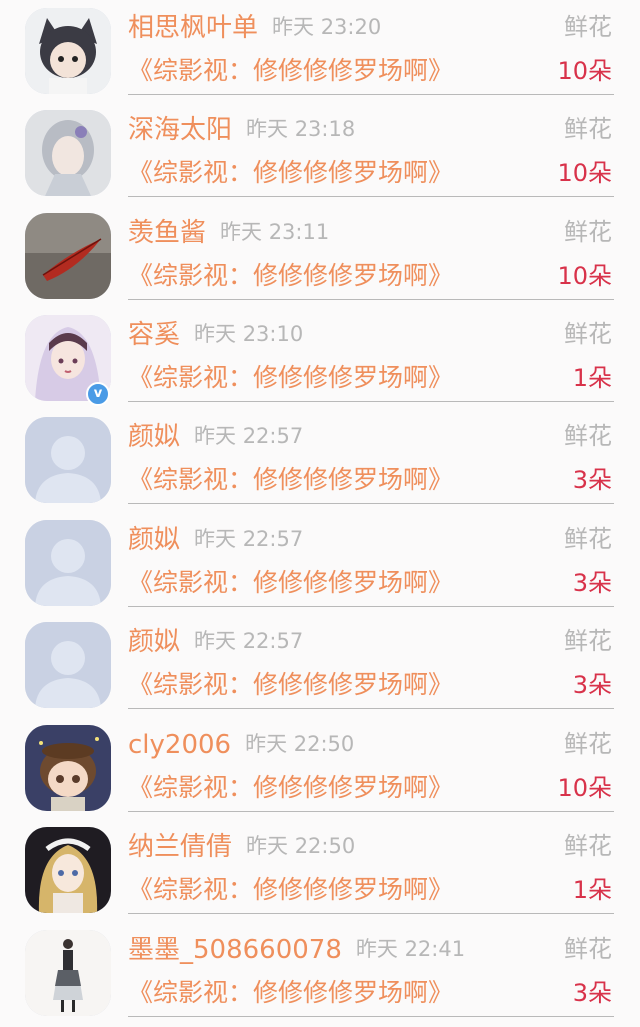  I want to click on anime-blonde-doll-image, so click(68, 870).